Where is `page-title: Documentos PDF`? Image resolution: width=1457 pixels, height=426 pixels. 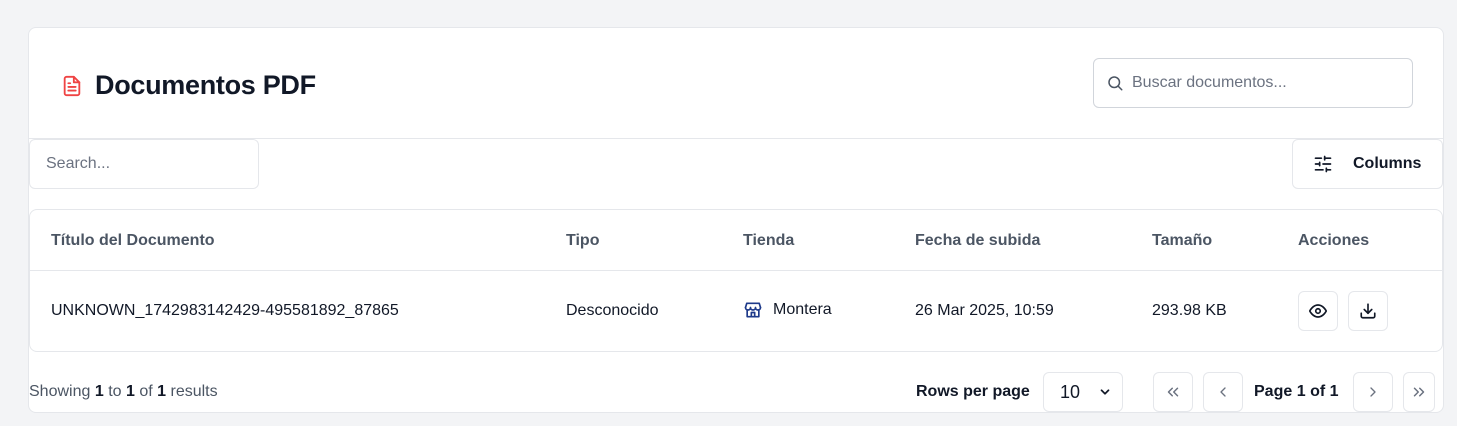
page-title: Documentos PDF is located at coordinates (205, 85).